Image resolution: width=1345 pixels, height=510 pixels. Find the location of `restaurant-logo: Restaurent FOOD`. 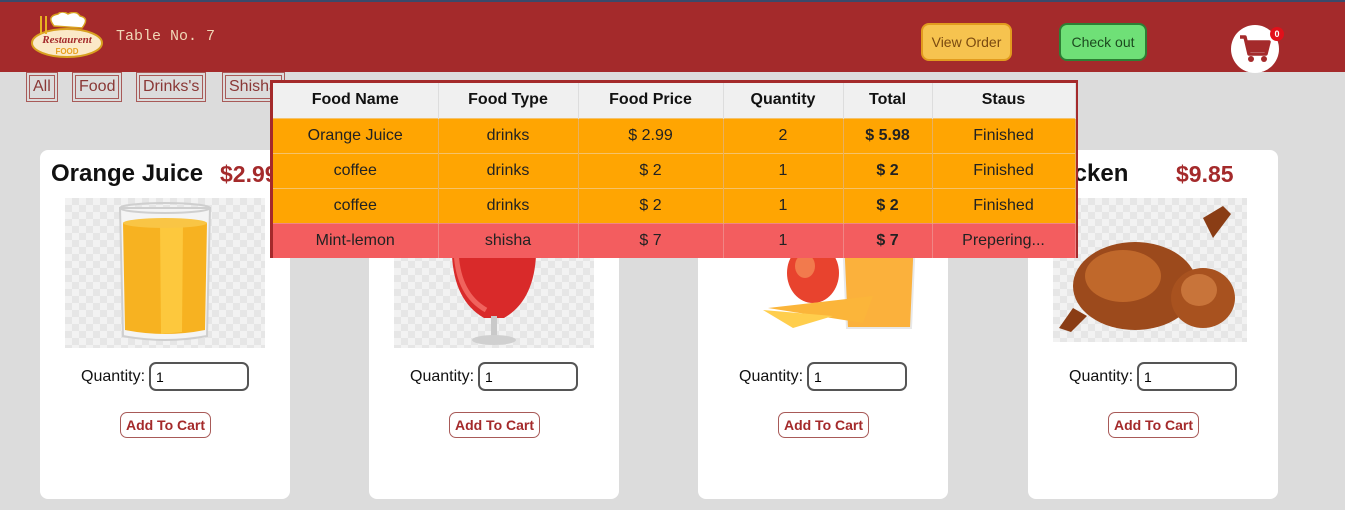

restaurant-logo: Restaurent FOOD is located at coordinates (67, 35).